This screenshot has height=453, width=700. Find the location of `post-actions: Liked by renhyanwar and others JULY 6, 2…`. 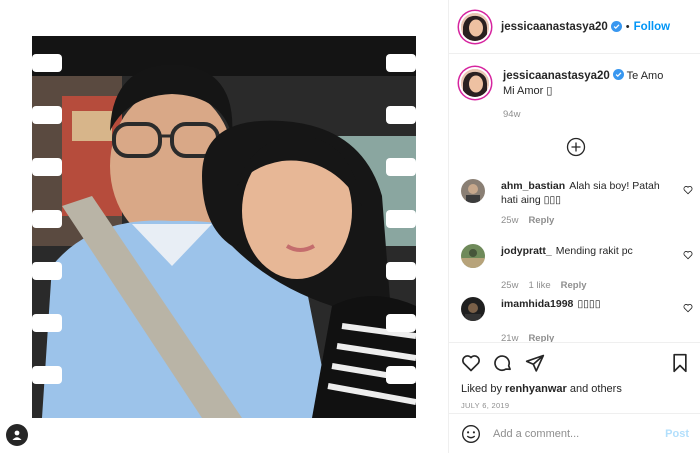

post-actions: Liked by renhyanwar and others JULY 6, 2… is located at coordinates (574, 376).